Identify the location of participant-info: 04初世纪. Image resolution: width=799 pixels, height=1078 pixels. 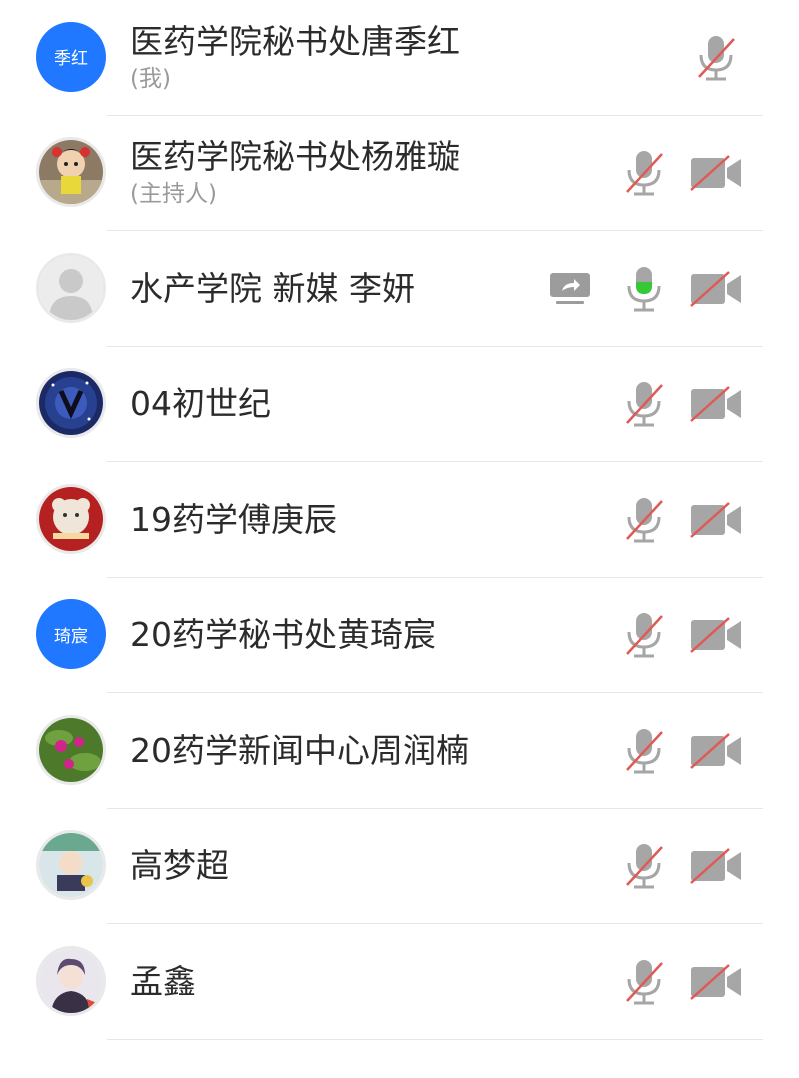
(200, 405).